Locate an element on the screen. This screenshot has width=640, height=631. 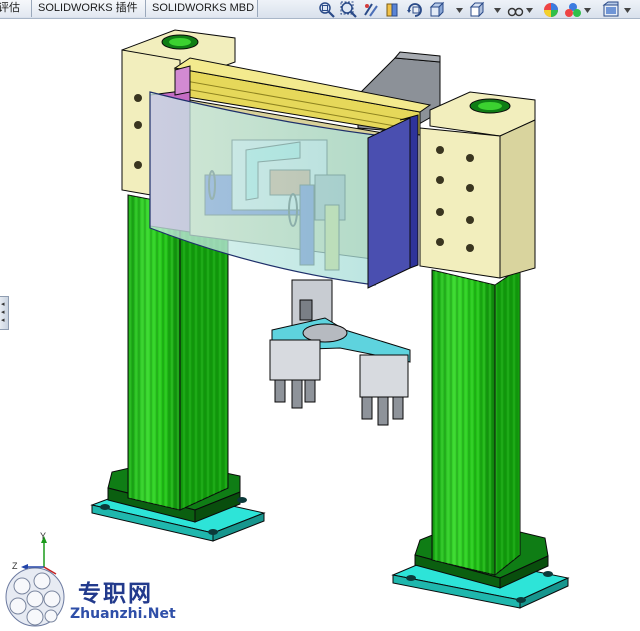
watermark-chinese-text: 专职网 is located at coordinates (115, 594).